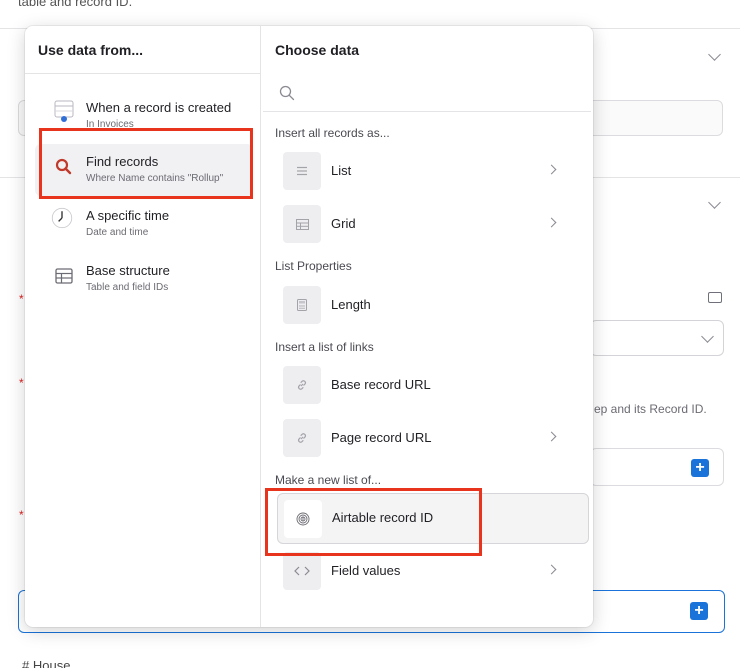  Describe the element at coordinates (341, 170) in the screenshot. I see `option-label: List` at that location.